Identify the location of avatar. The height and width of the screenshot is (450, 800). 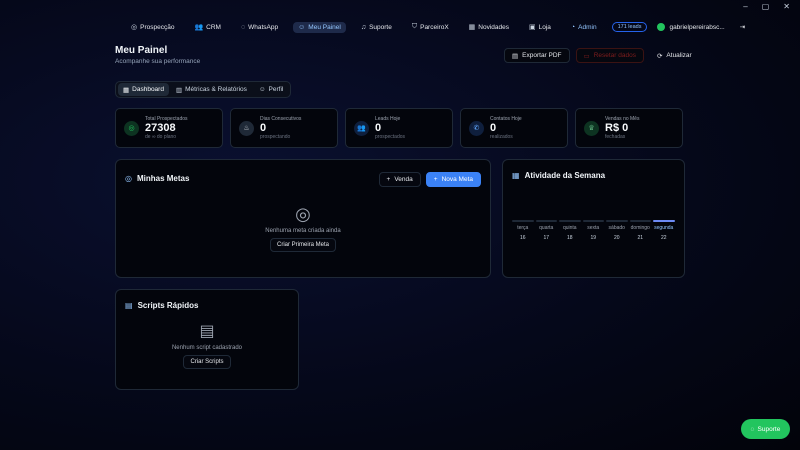
(661, 27).